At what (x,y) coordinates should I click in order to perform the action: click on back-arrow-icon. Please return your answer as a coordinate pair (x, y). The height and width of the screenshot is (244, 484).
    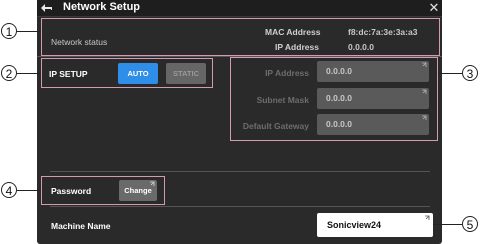
    Looking at the image, I should click on (47, 8).